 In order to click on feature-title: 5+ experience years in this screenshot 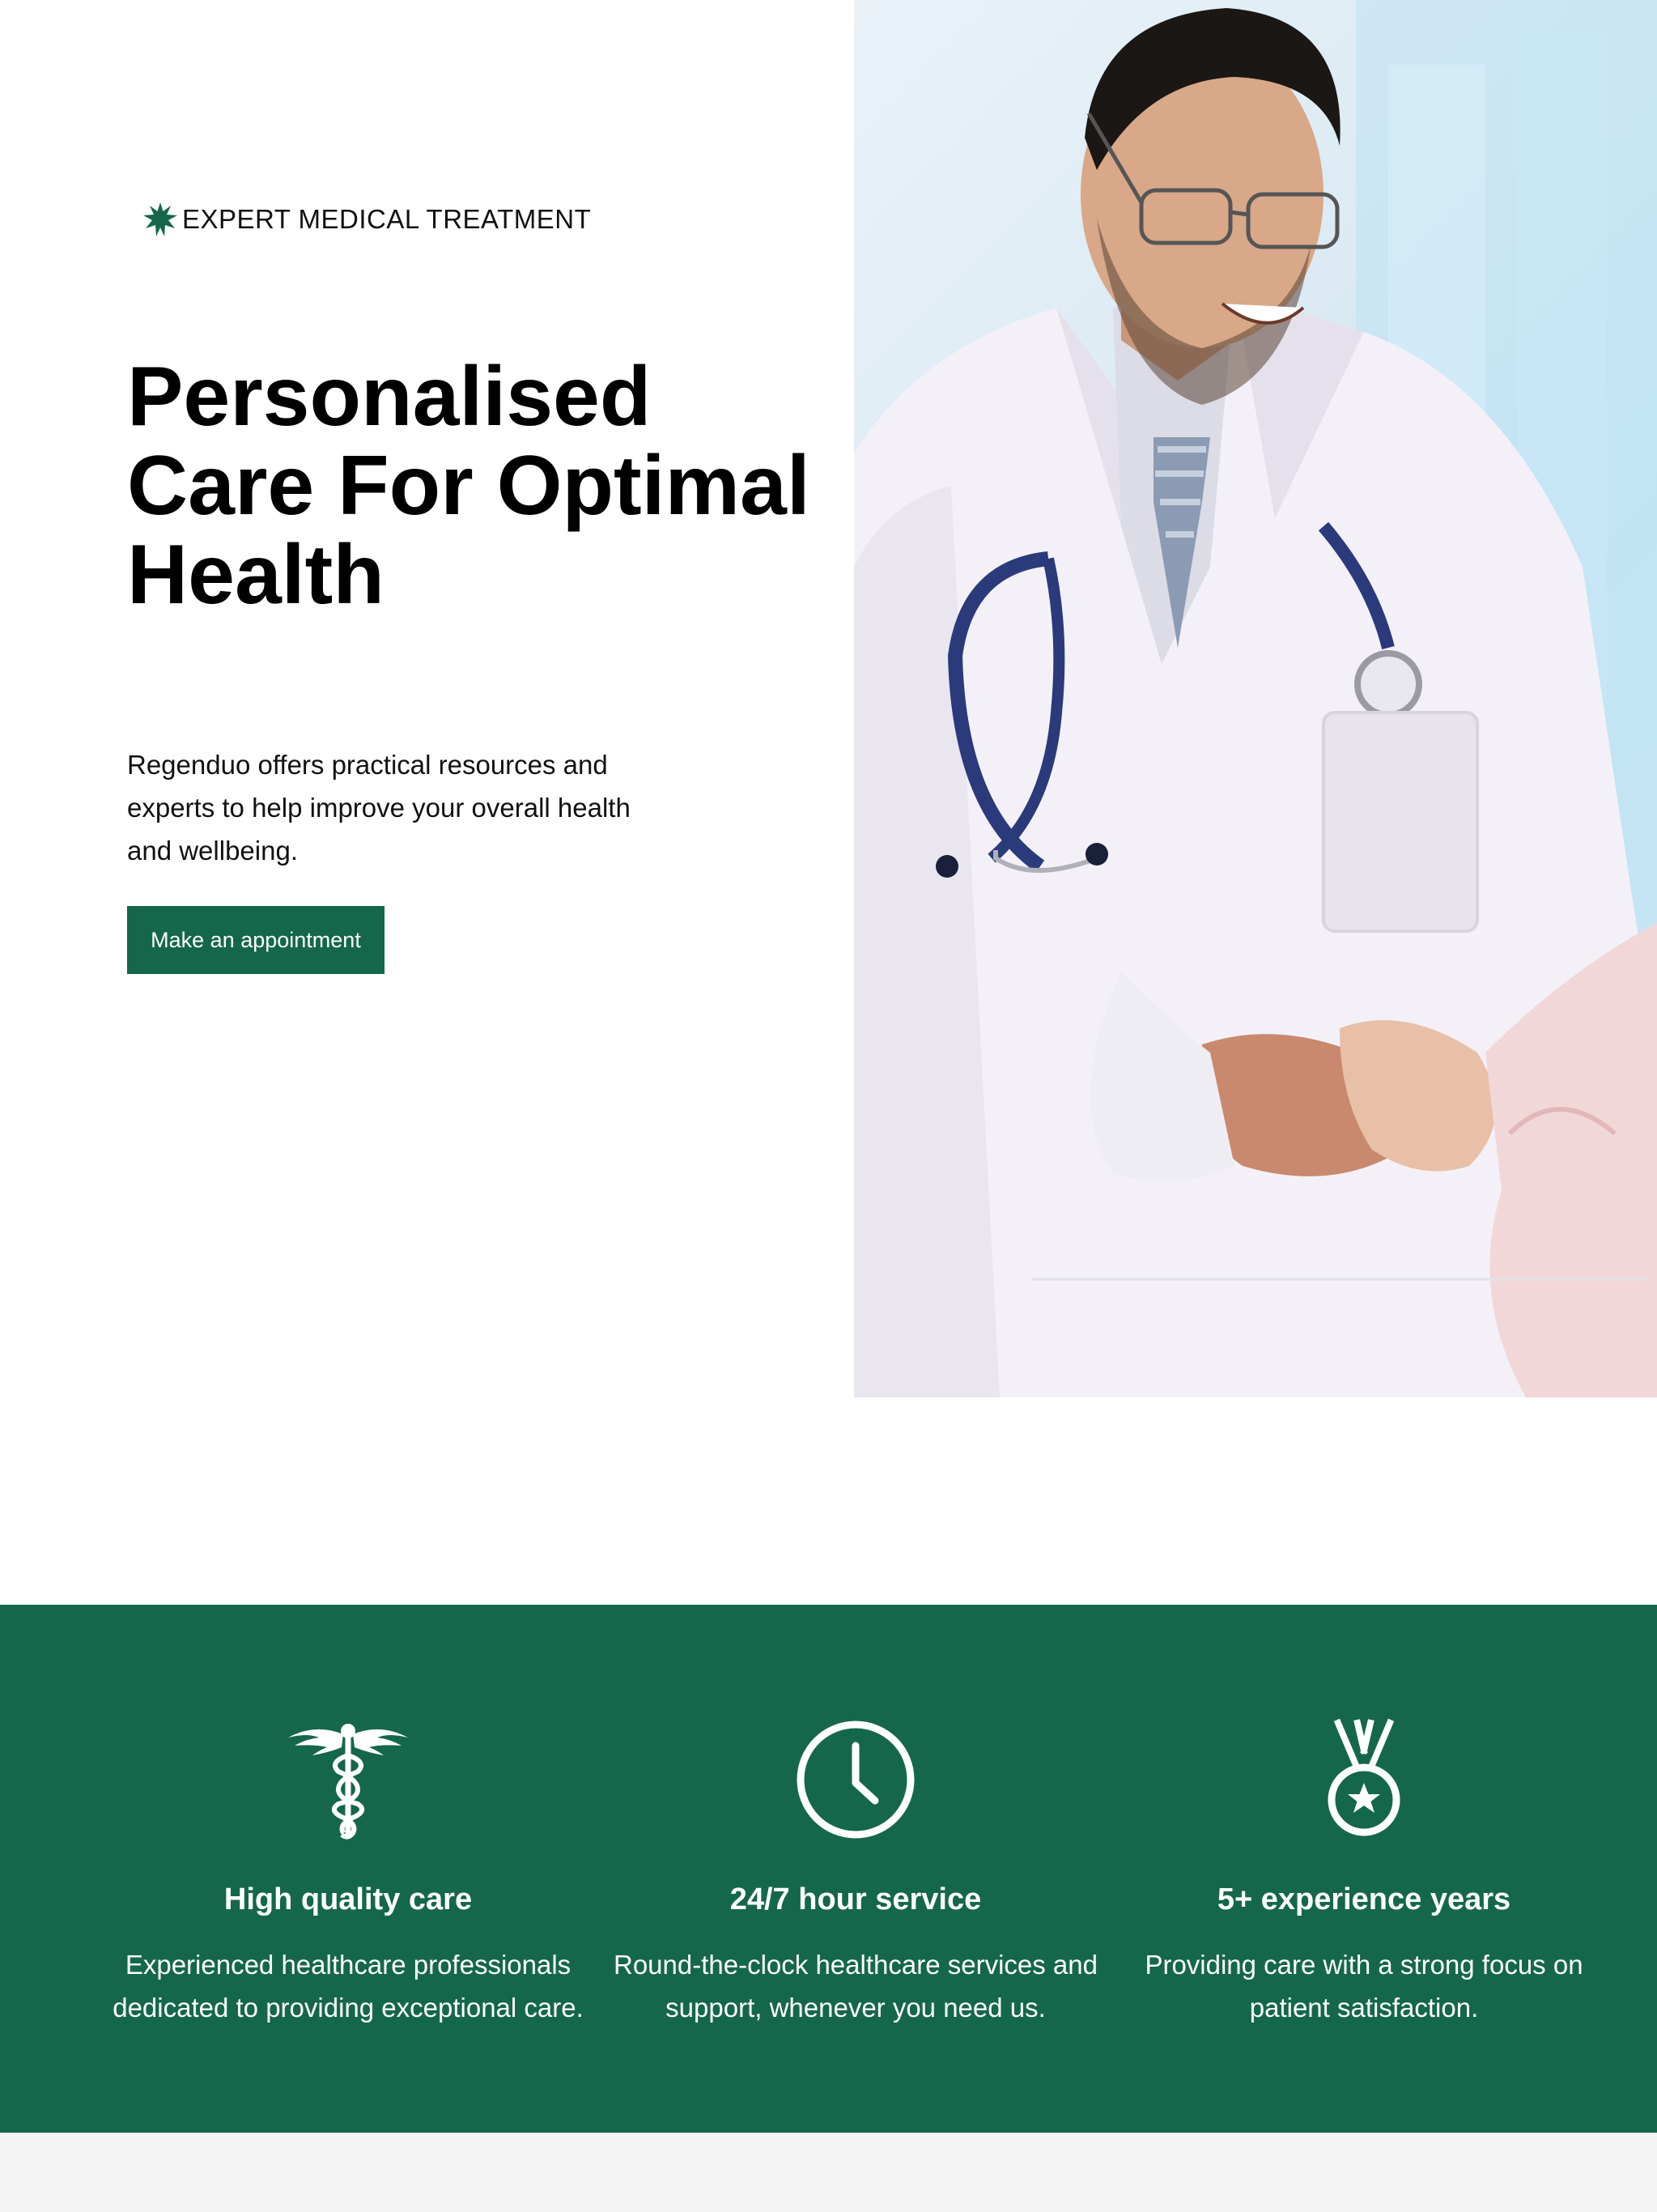, I will do `click(1364, 1899)`.